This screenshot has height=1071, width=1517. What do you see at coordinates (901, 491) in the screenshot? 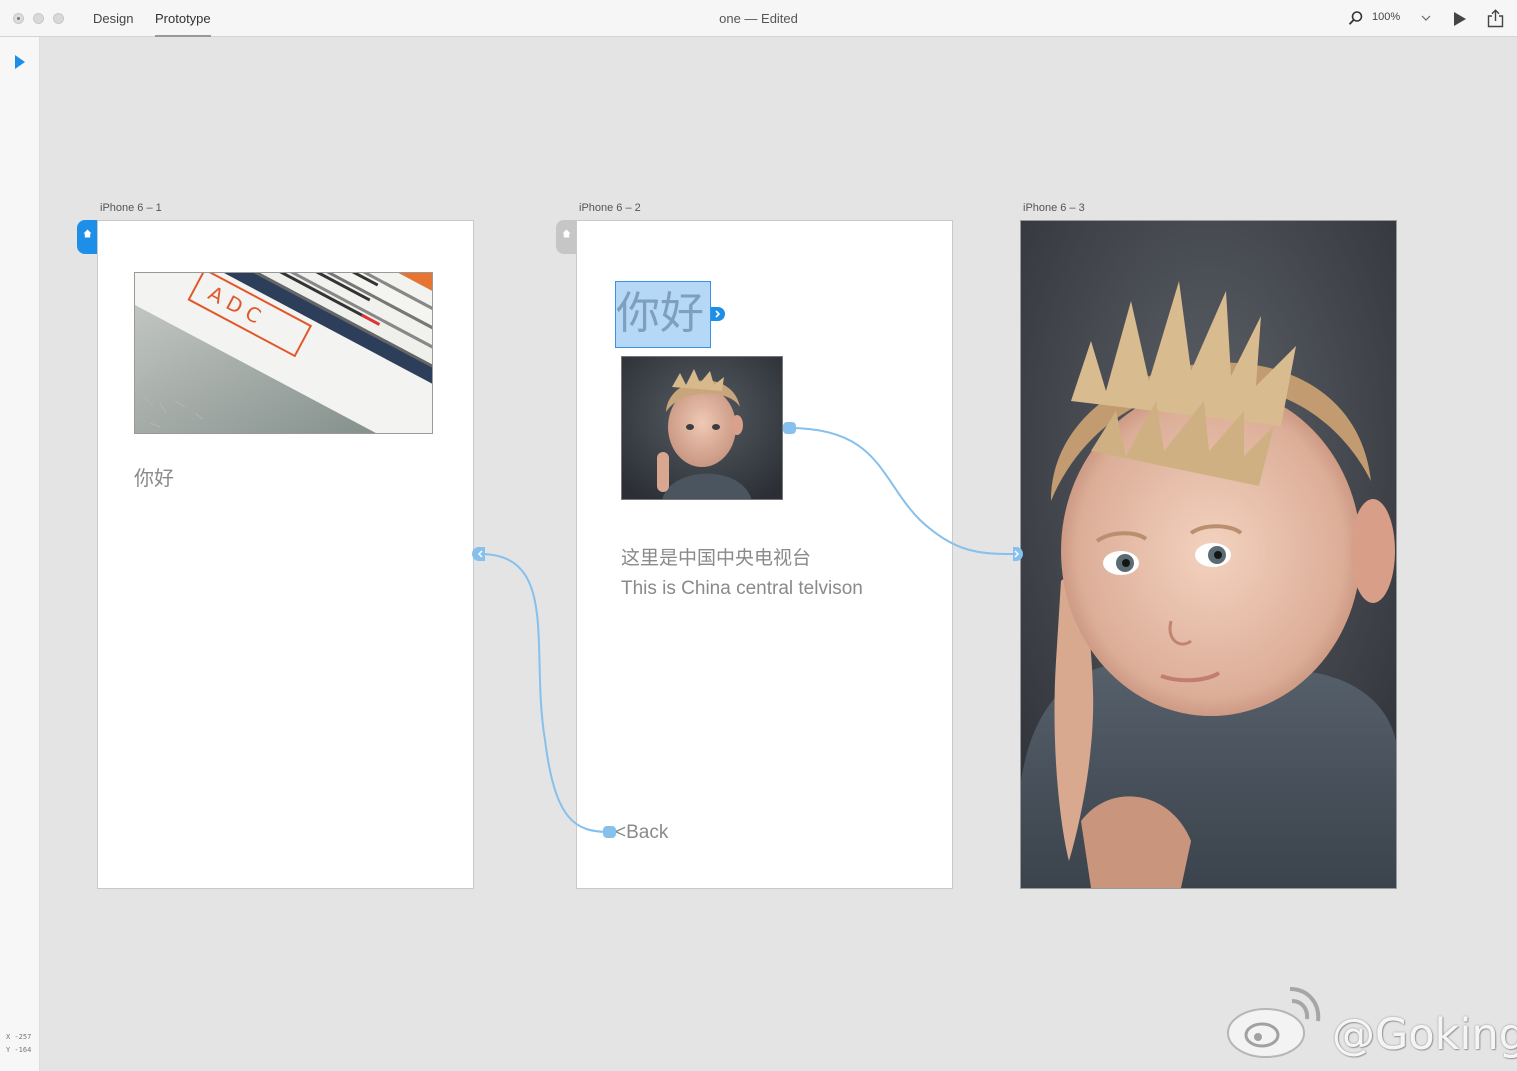
I see `thumbnail-link-wire` at bounding box center [901, 491].